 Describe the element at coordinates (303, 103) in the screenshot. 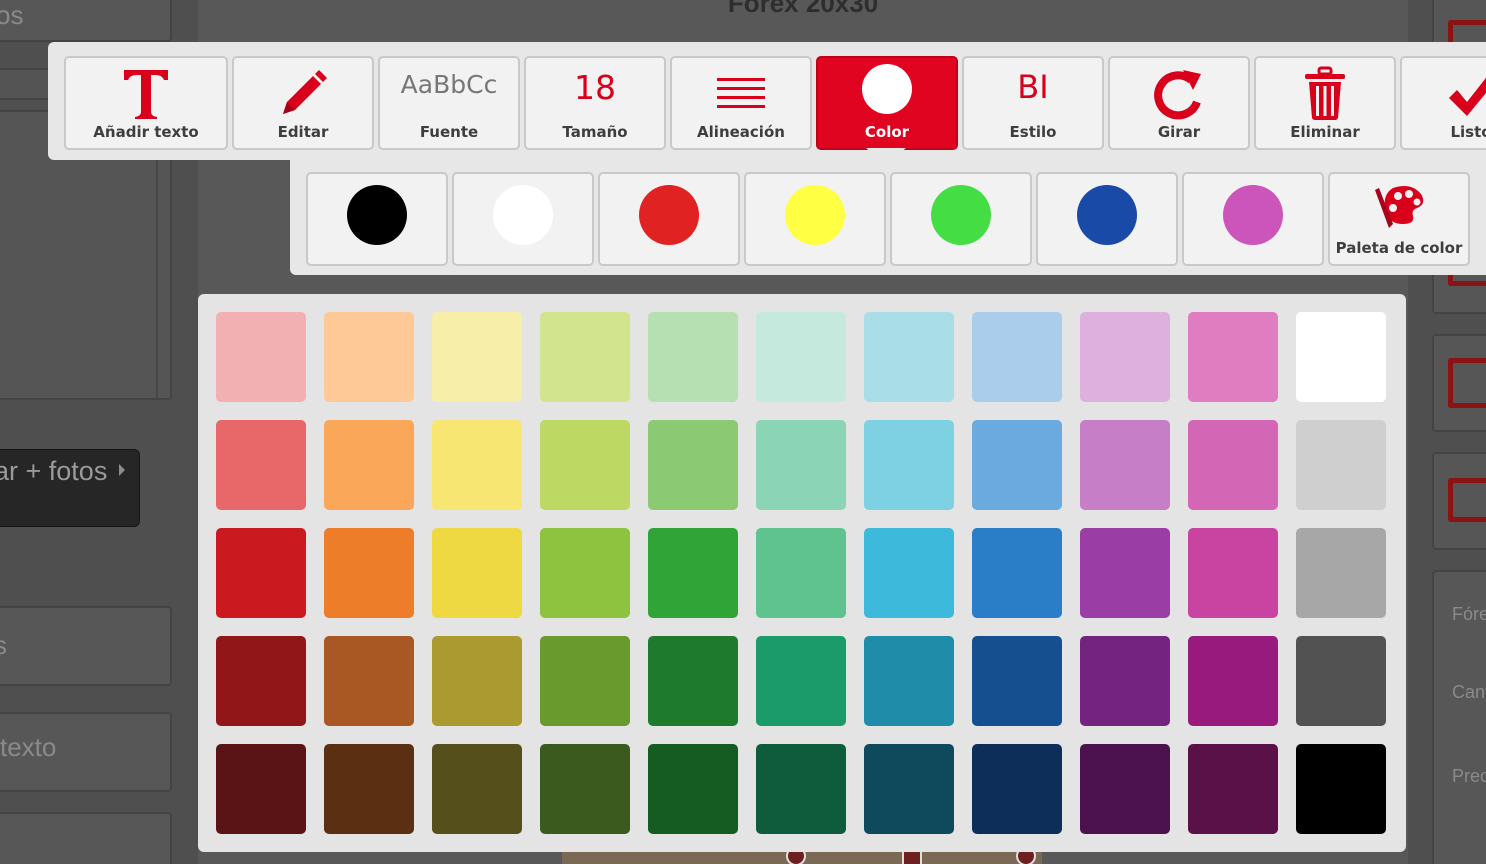

I see `edit-button: Editar` at that location.